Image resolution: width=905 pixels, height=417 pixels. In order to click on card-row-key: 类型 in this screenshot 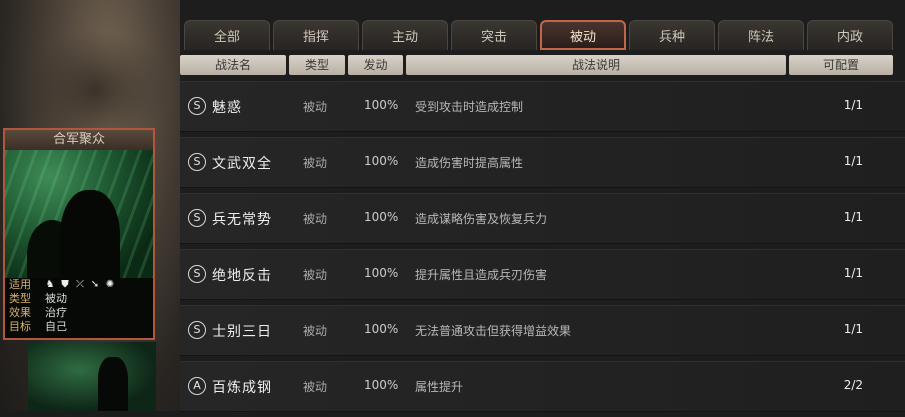, I will do `click(20, 298)`.